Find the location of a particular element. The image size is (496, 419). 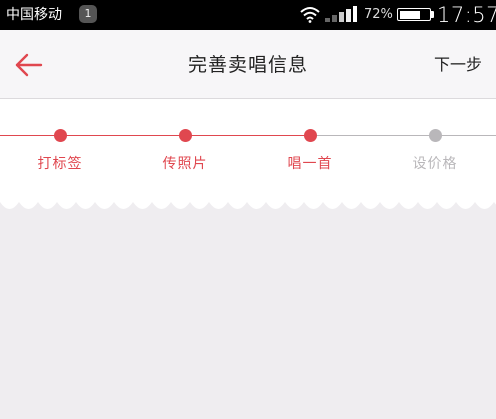

step-photos: 传照片 is located at coordinates (185, 151).